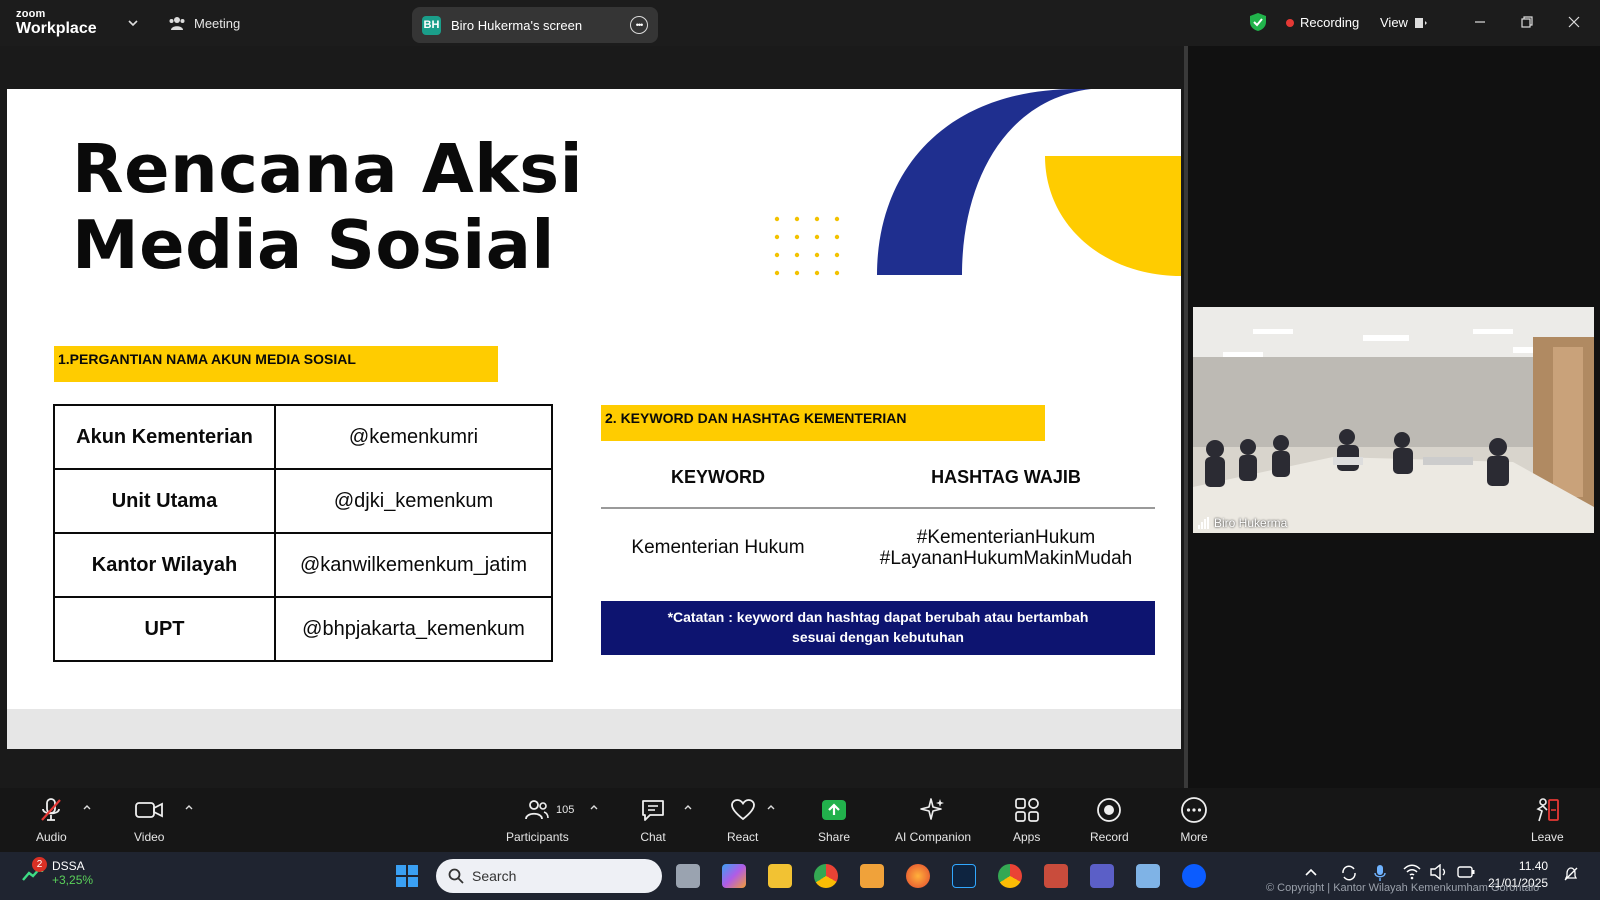 The width and height of the screenshot is (1600, 900). What do you see at coordinates (1102, 876) in the screenshot?
I see `teams-icon` at bounding box center [1102, 876].